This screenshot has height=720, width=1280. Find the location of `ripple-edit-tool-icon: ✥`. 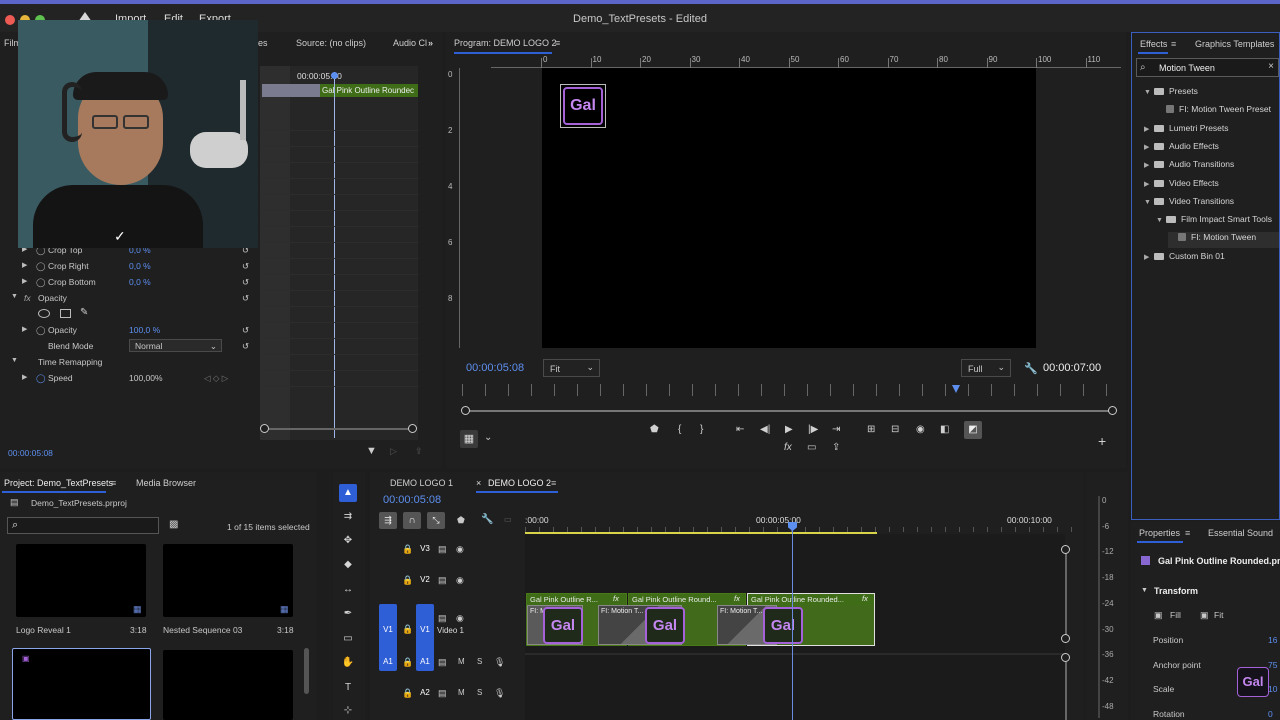

ripple-edit-tool-icon: ✥ is located at coordinates (348, 541).